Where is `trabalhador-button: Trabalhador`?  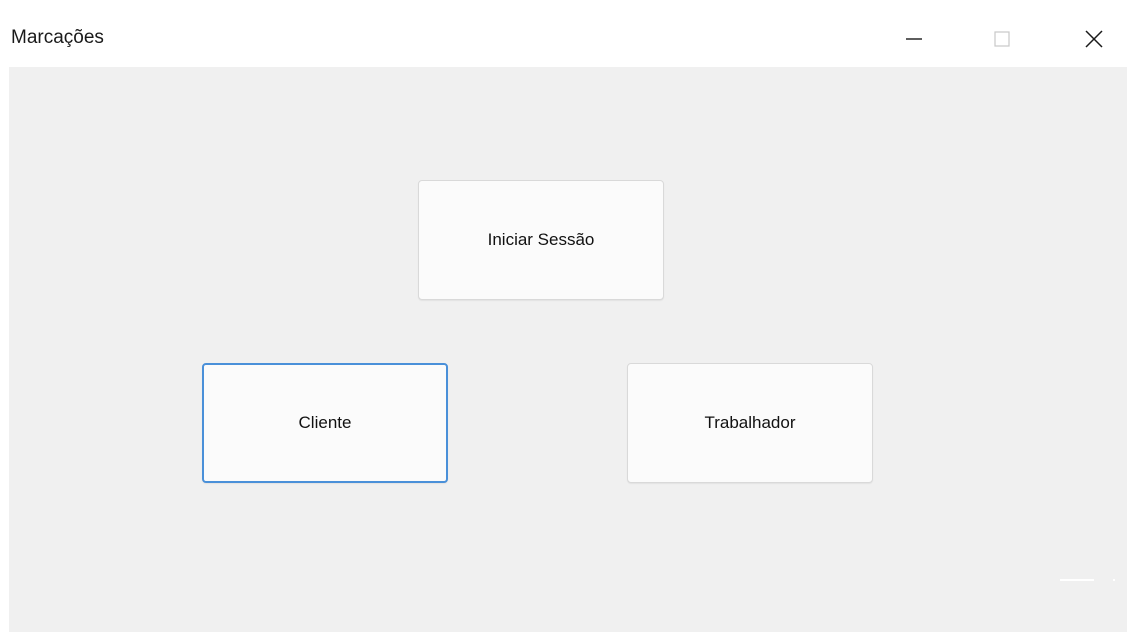
trabalhador-button: Trabalhador is located at coordinates (750, 423).